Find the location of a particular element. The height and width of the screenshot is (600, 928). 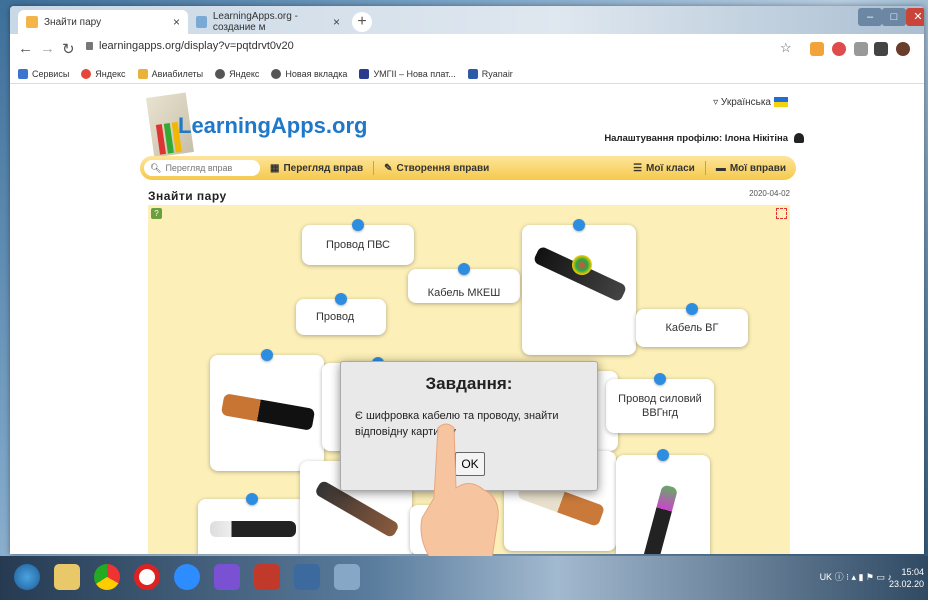

bookmark-item: Авиабилеты is located at coordinates (170, 73).